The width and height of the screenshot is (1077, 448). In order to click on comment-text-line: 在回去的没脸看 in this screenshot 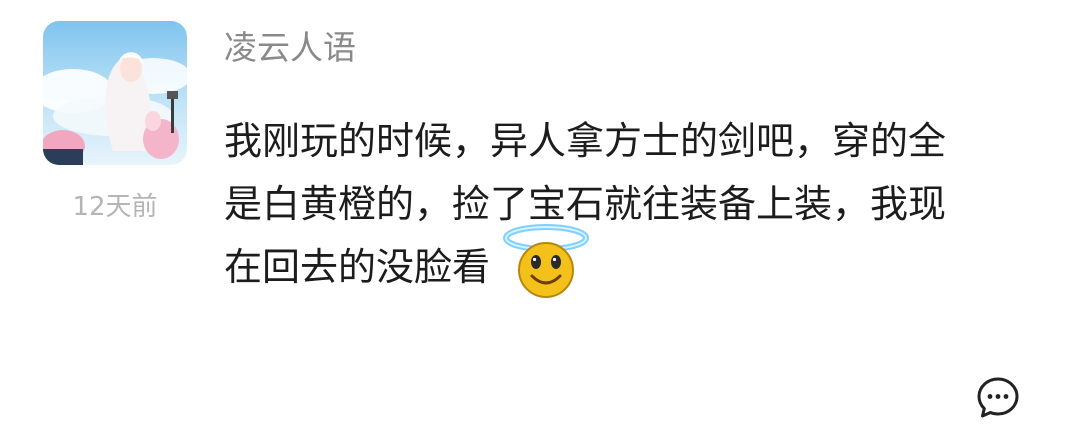, I will do `click(619, 261)`.